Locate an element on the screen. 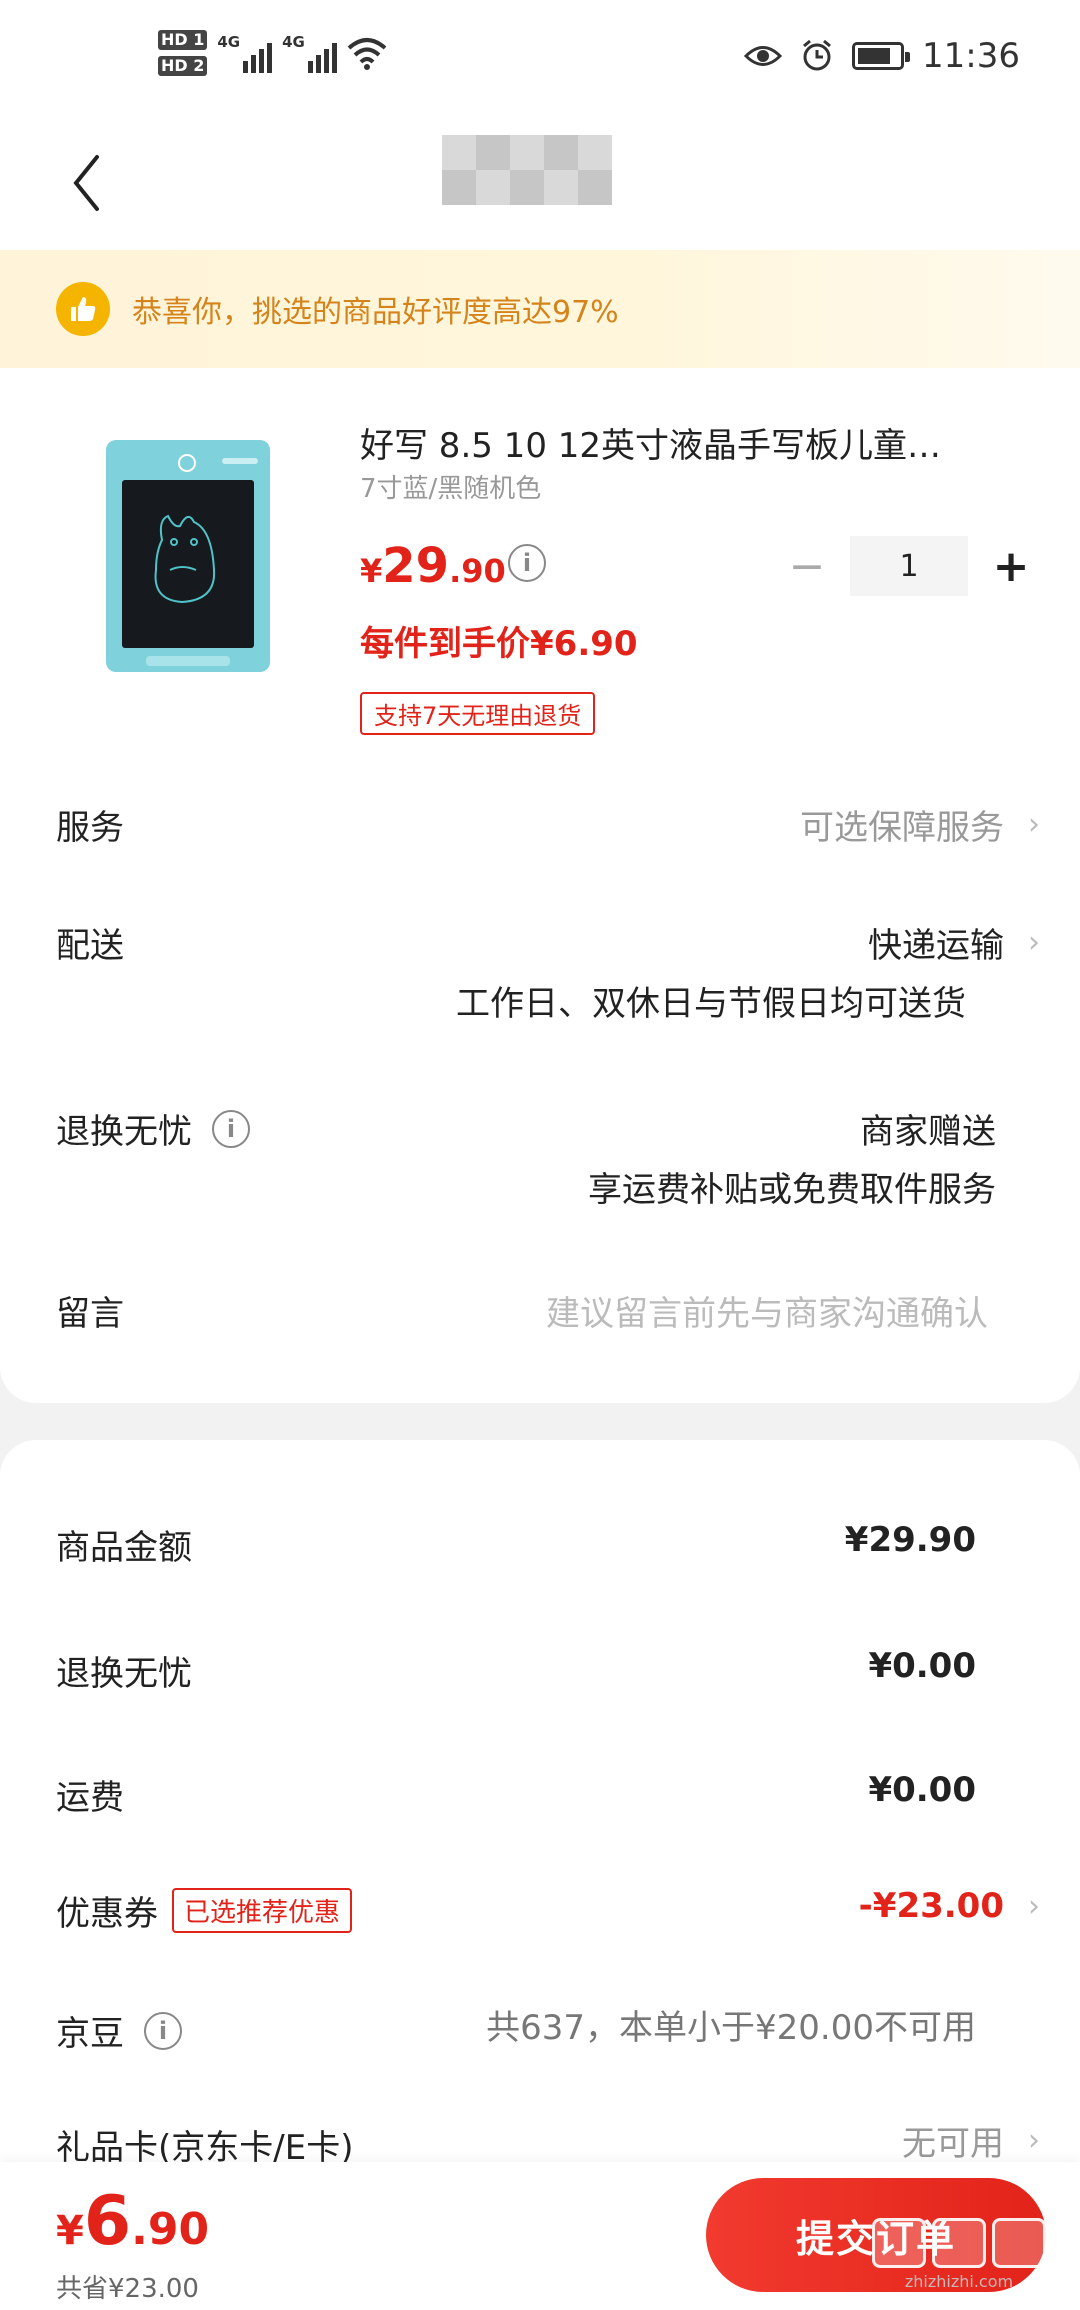  back-button is located at coordinates (86, 183).